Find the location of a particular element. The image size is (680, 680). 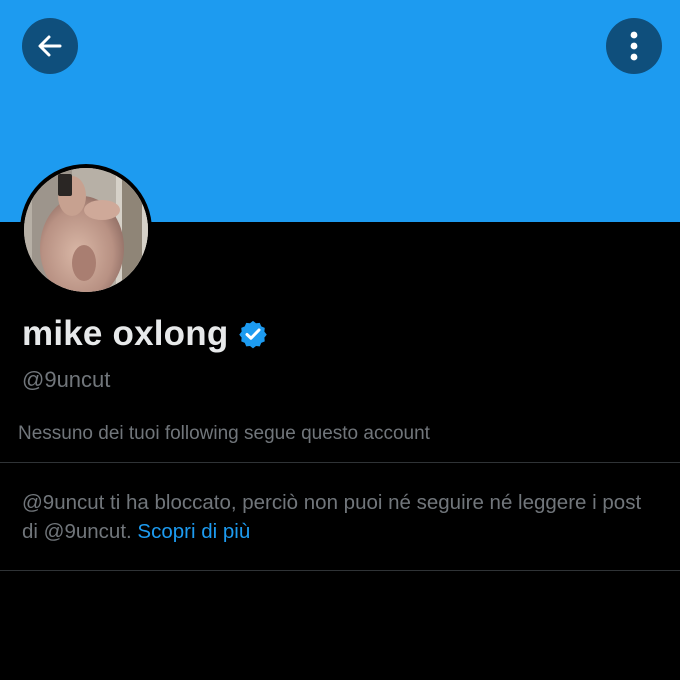

back-button is located at coordinates (50, 46).